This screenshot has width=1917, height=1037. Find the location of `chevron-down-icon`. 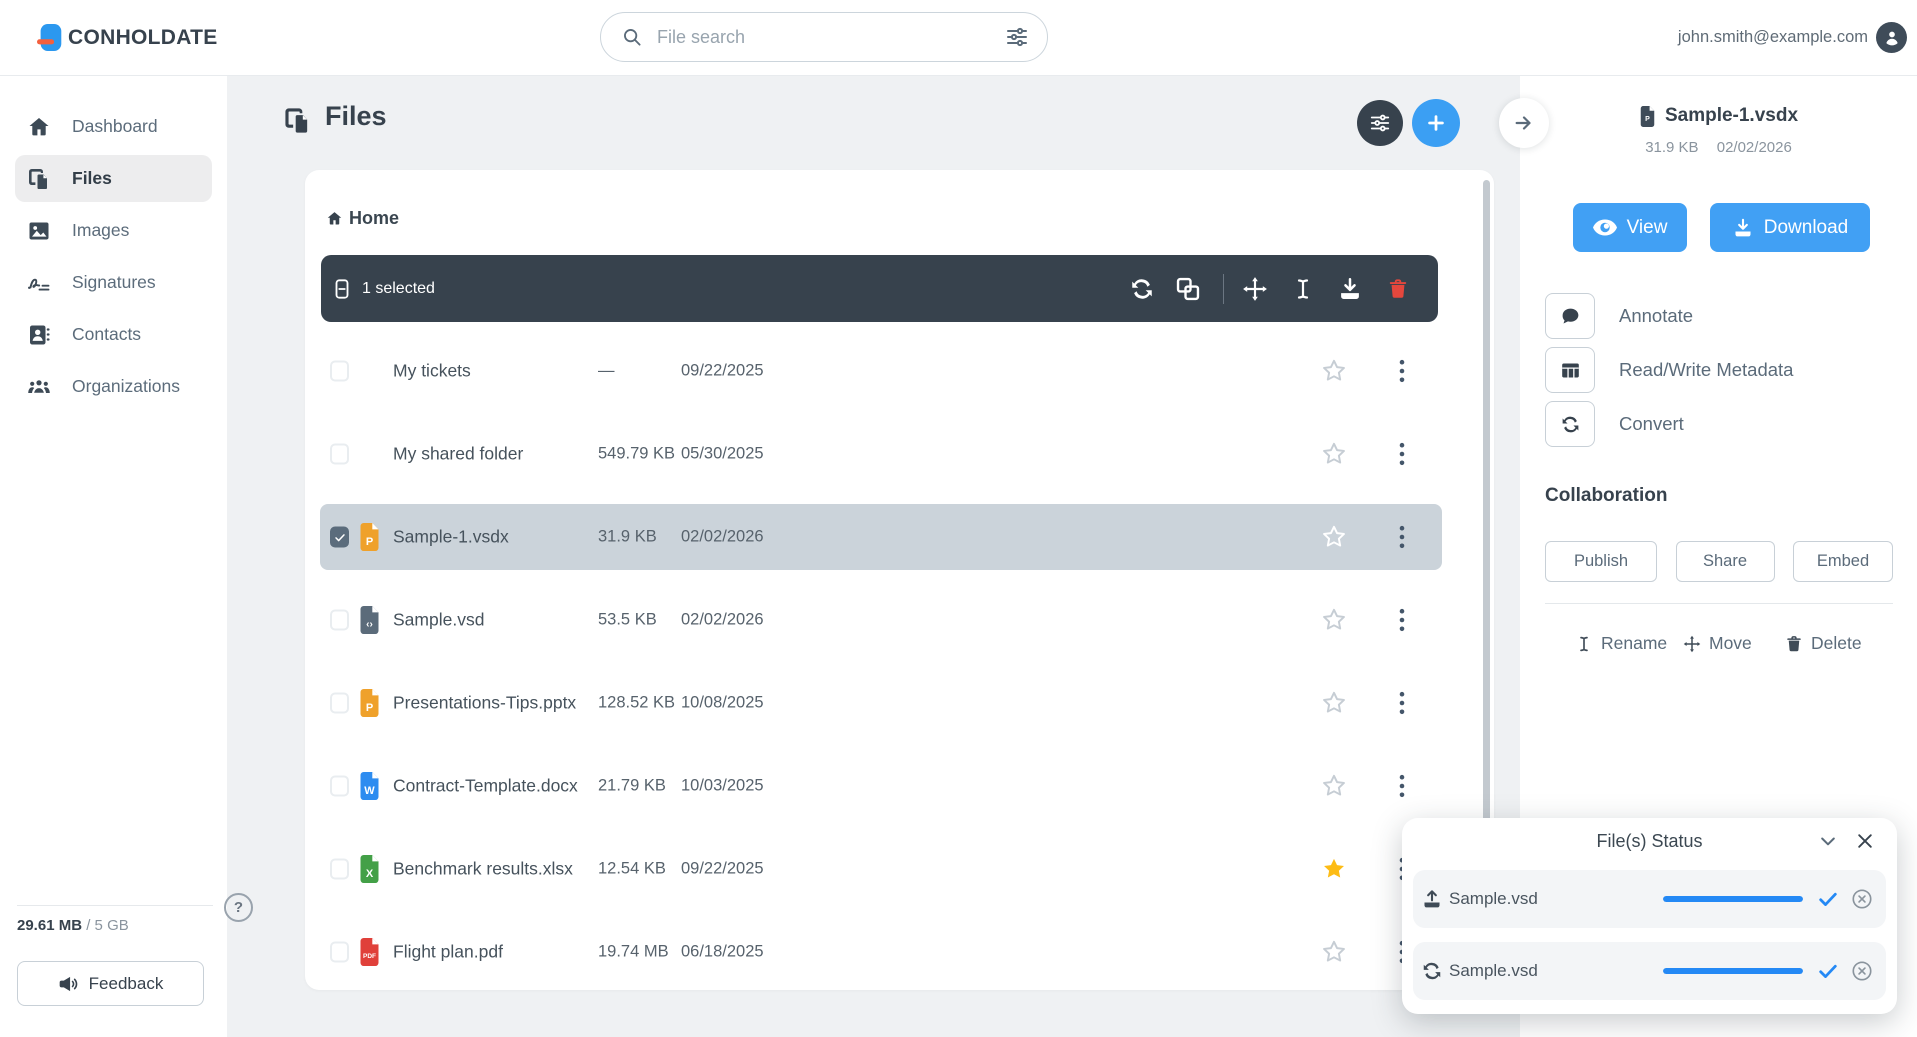

chevron-down-icon is located at coordinates (1828, 841).